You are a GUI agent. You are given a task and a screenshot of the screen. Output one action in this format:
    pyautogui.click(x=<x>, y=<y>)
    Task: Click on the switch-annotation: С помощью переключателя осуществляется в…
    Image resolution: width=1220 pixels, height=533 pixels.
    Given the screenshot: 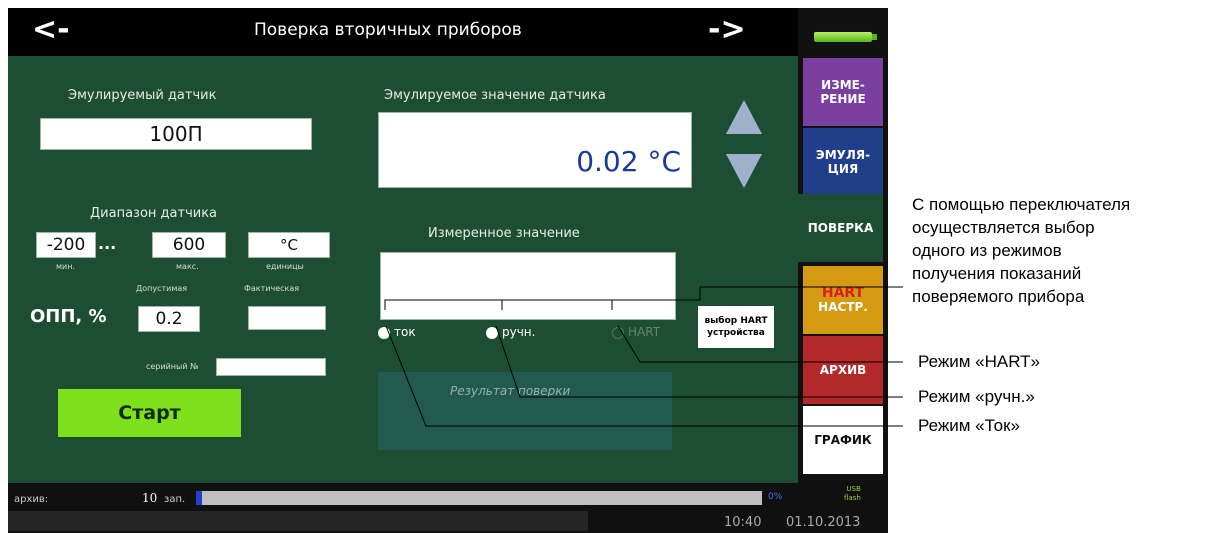 What is the action you would take?
    pyautogui.click(x=1021, y=250)
    